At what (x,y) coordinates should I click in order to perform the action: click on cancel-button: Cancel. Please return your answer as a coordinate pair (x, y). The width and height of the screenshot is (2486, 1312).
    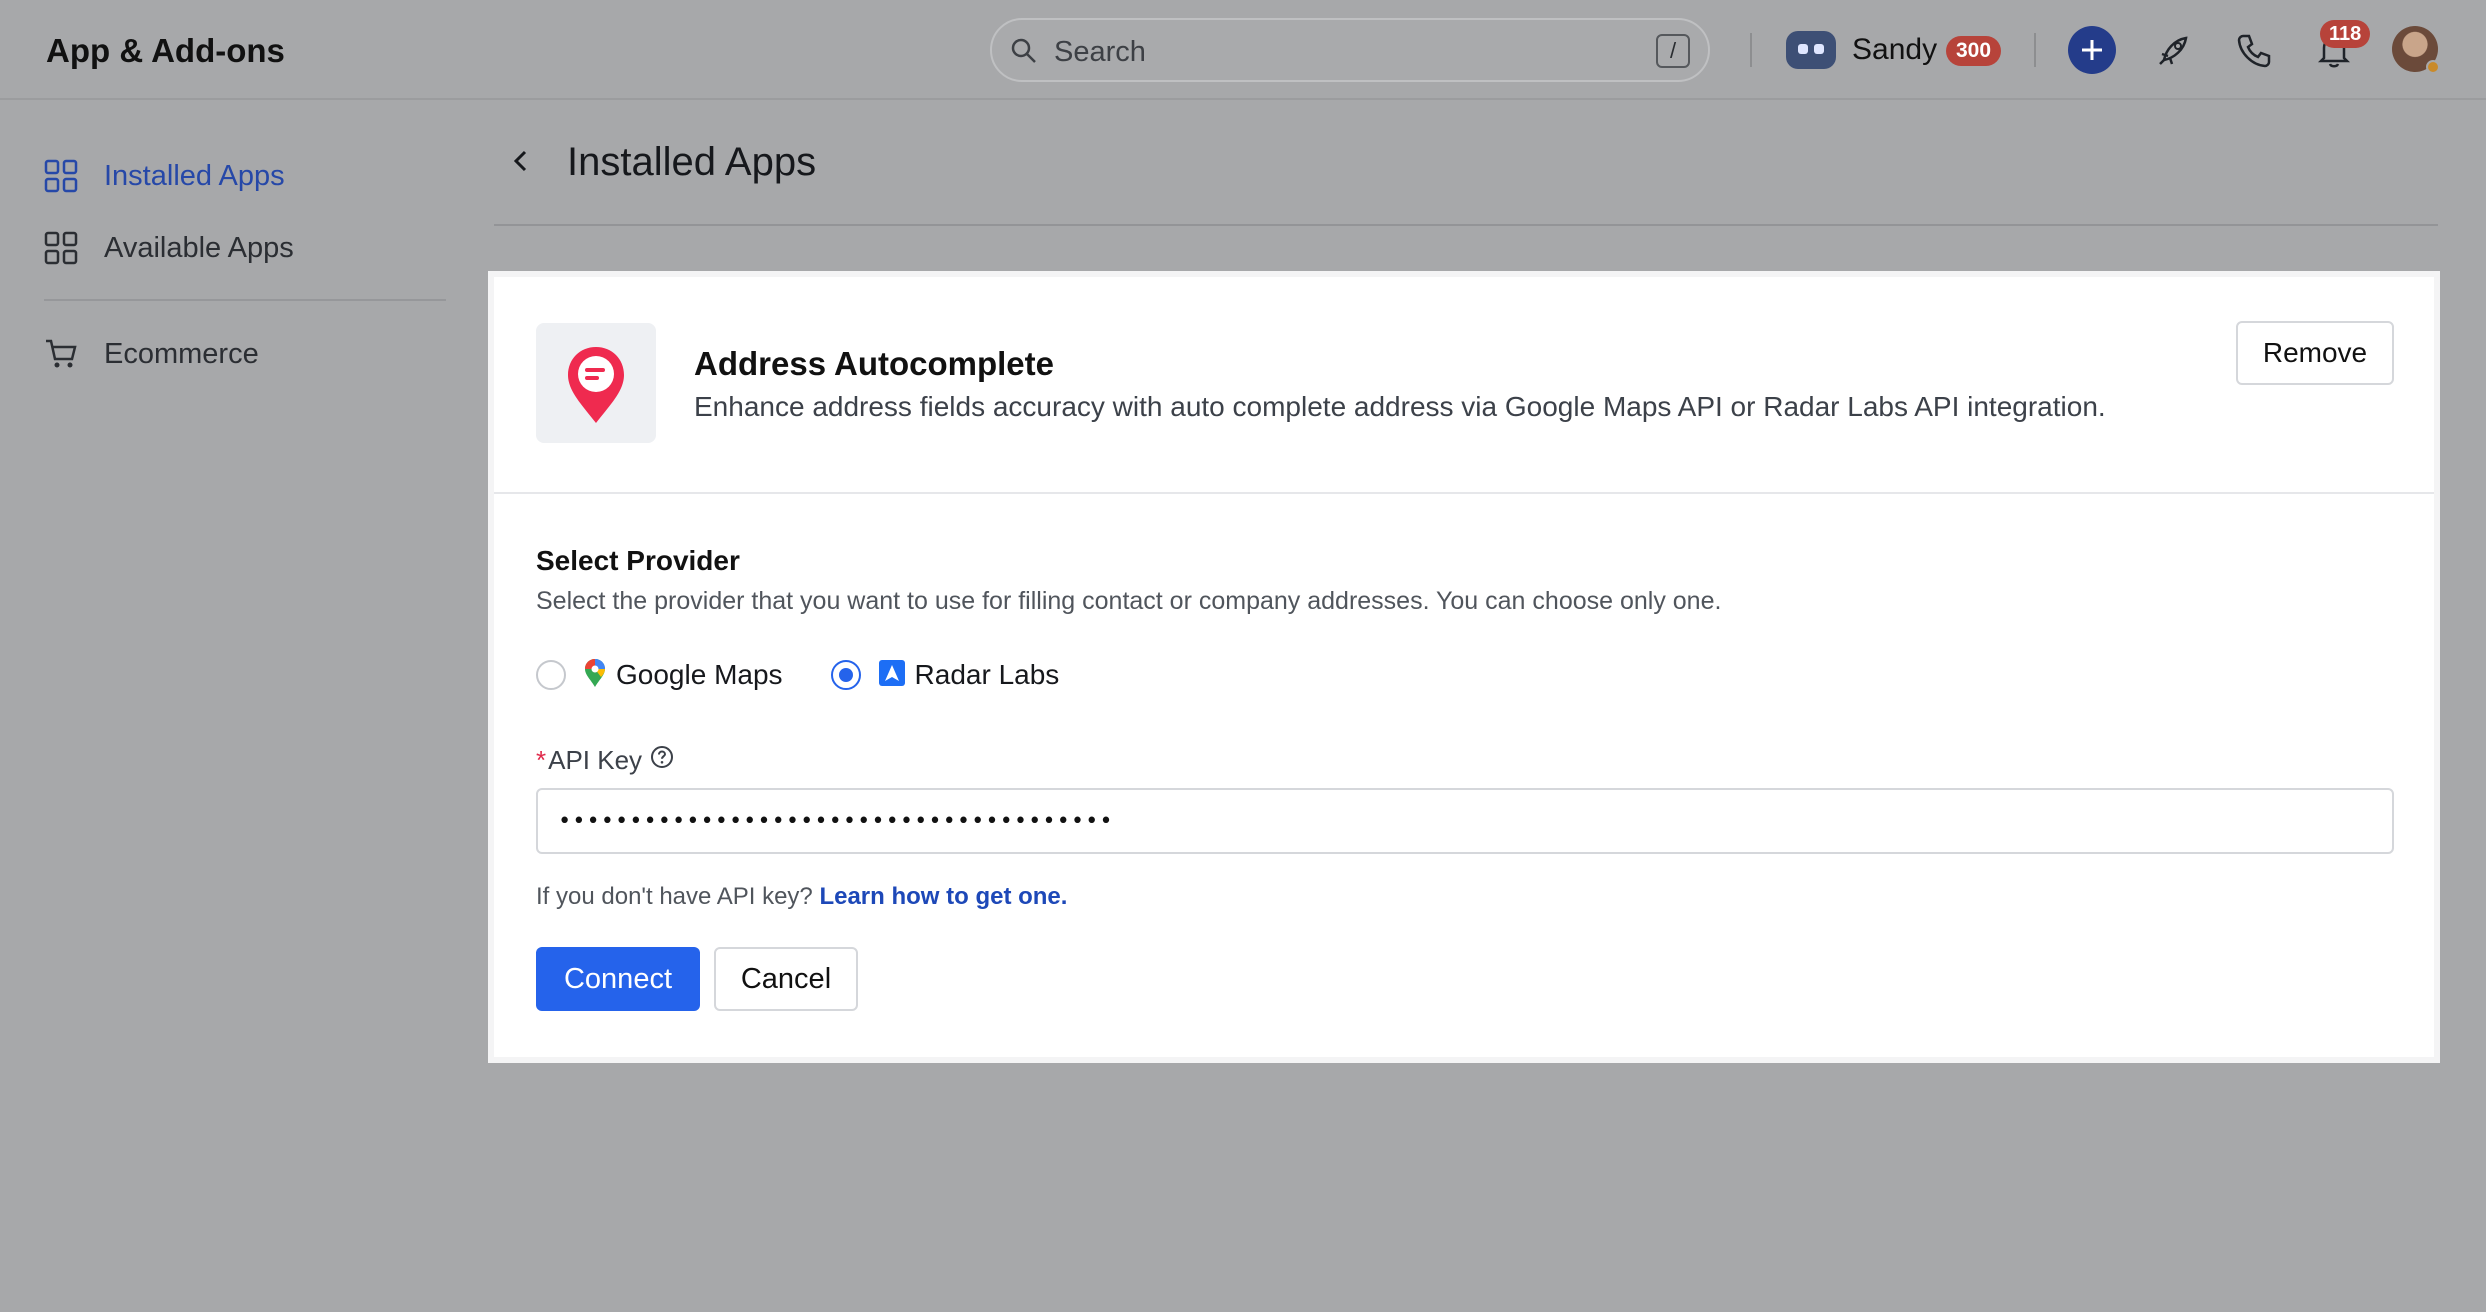
    Looking at the image, I should click on (786, 979).